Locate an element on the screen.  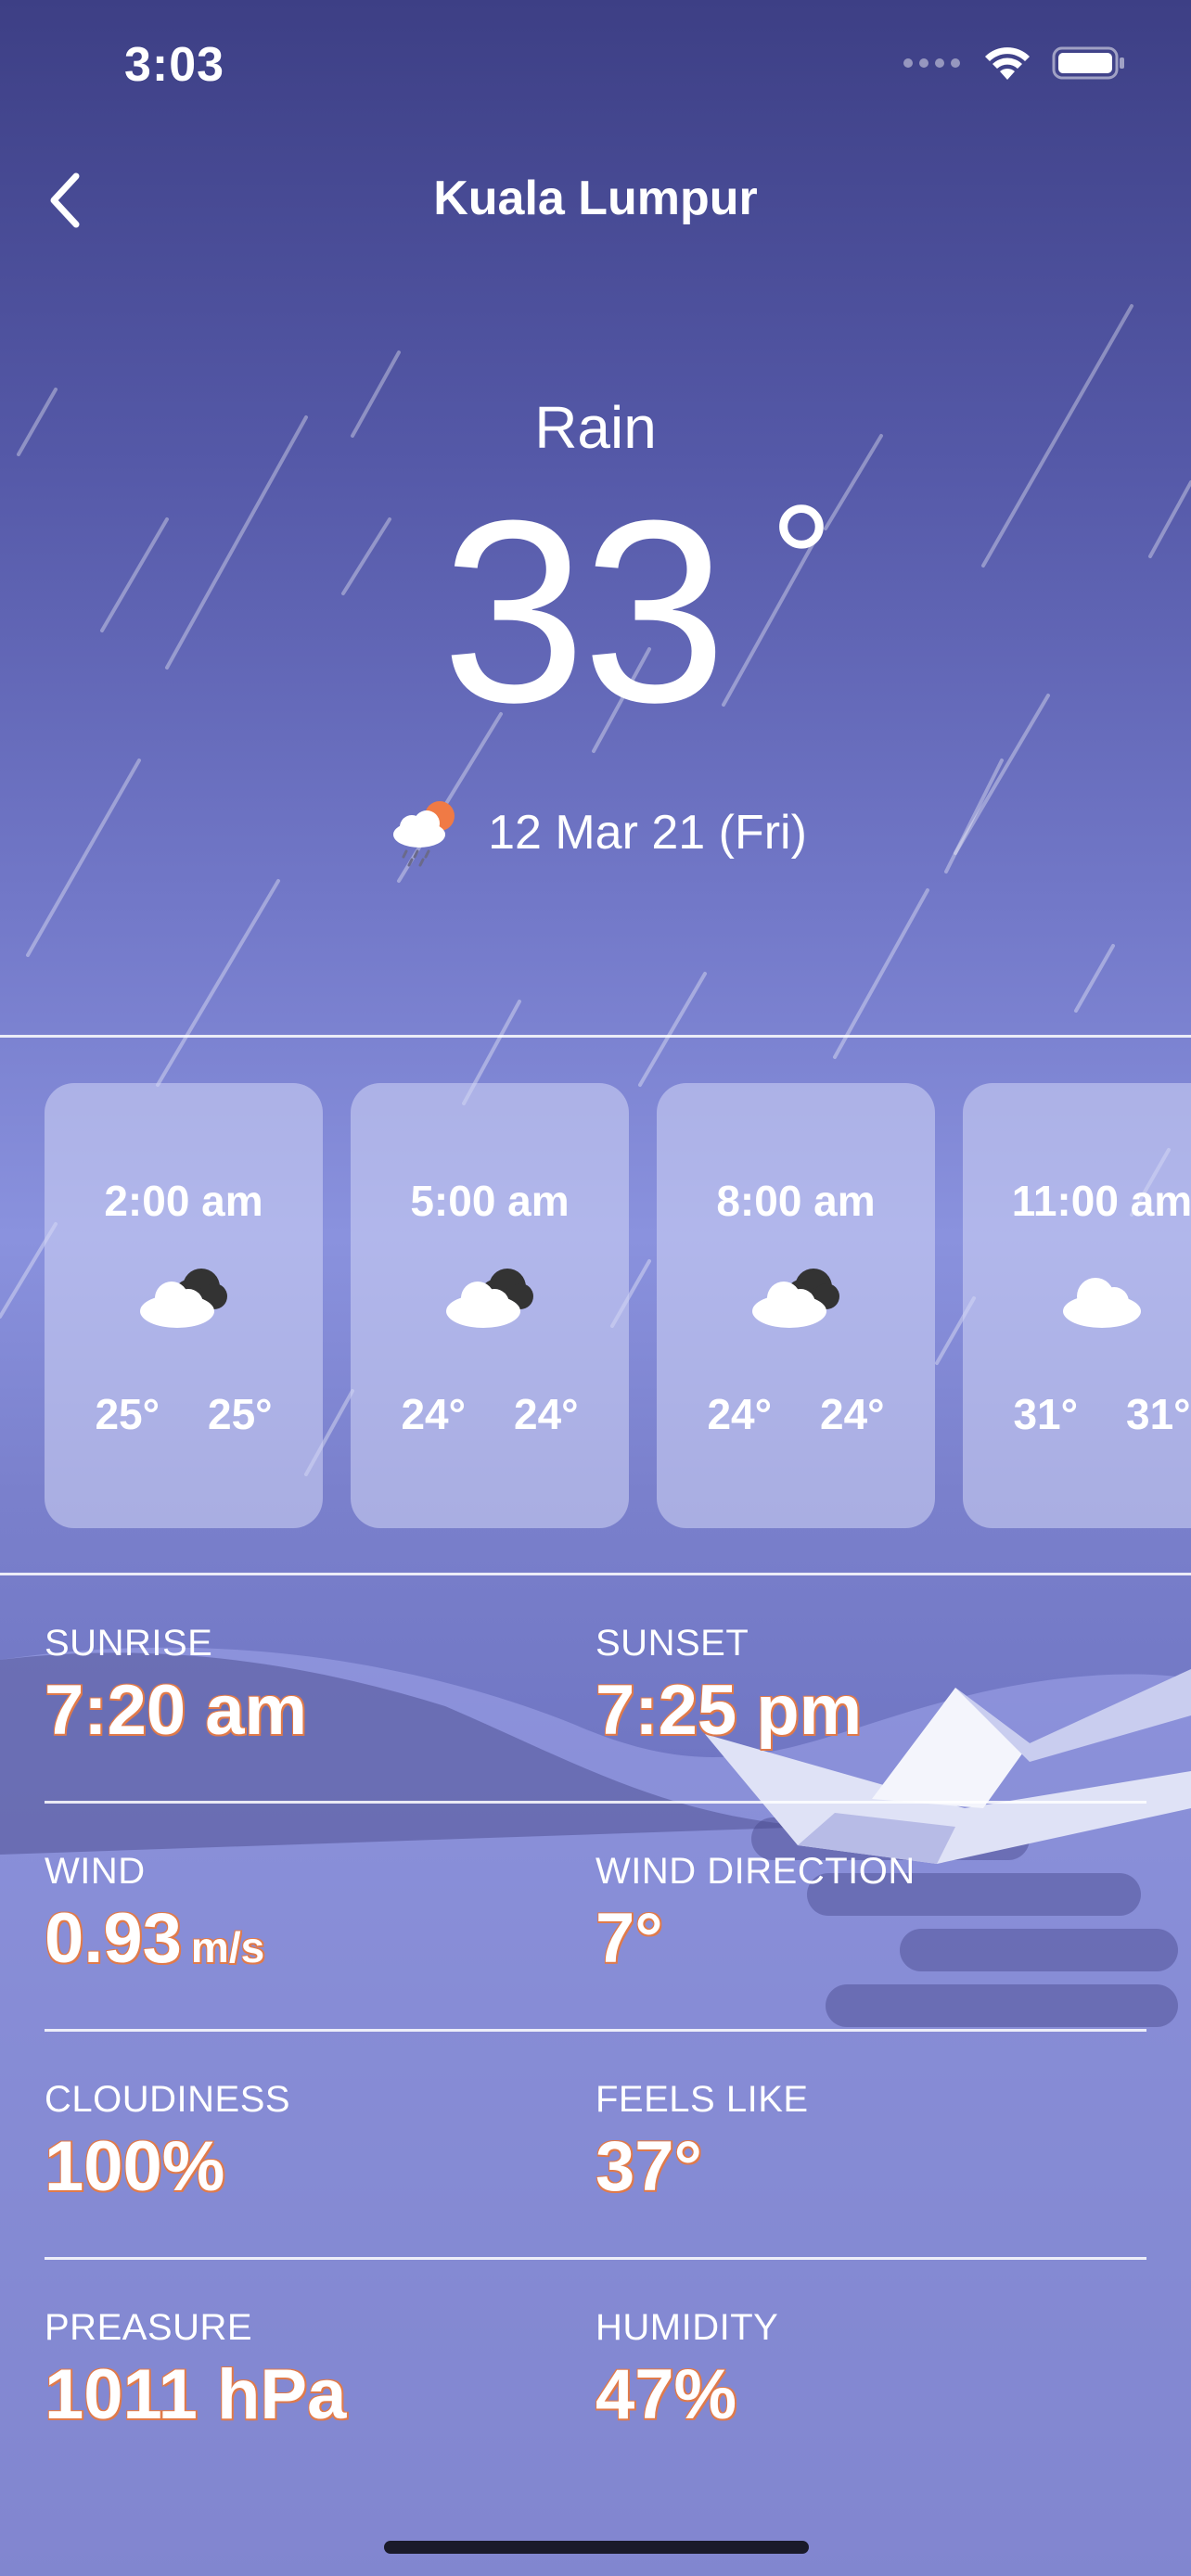
wind-unit: m/s is located at coordinates (228, 1947).